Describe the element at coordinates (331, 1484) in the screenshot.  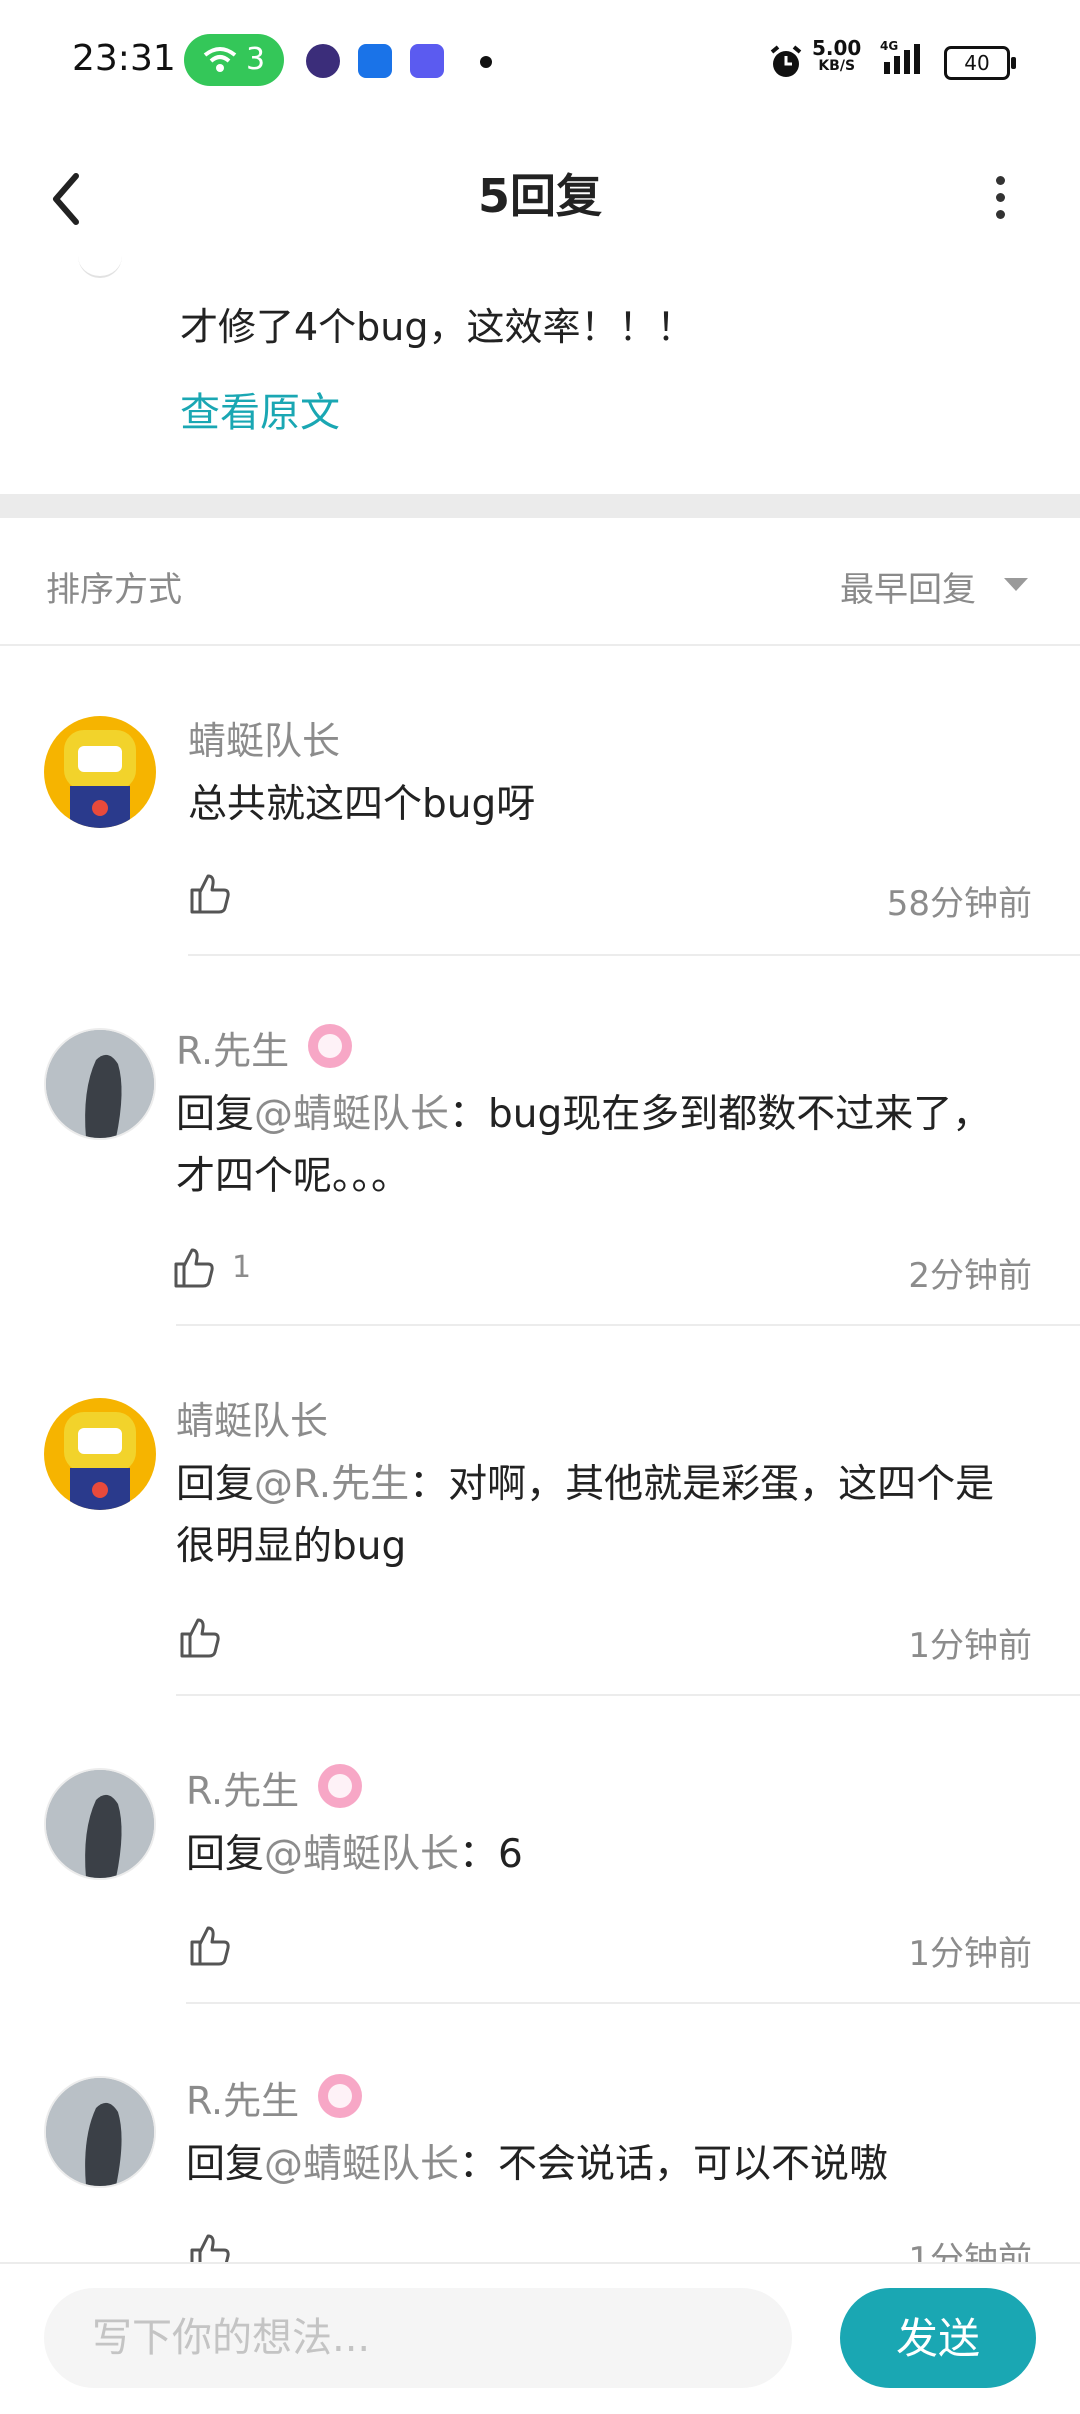
I see `mention-link: @R.先生` at that location.